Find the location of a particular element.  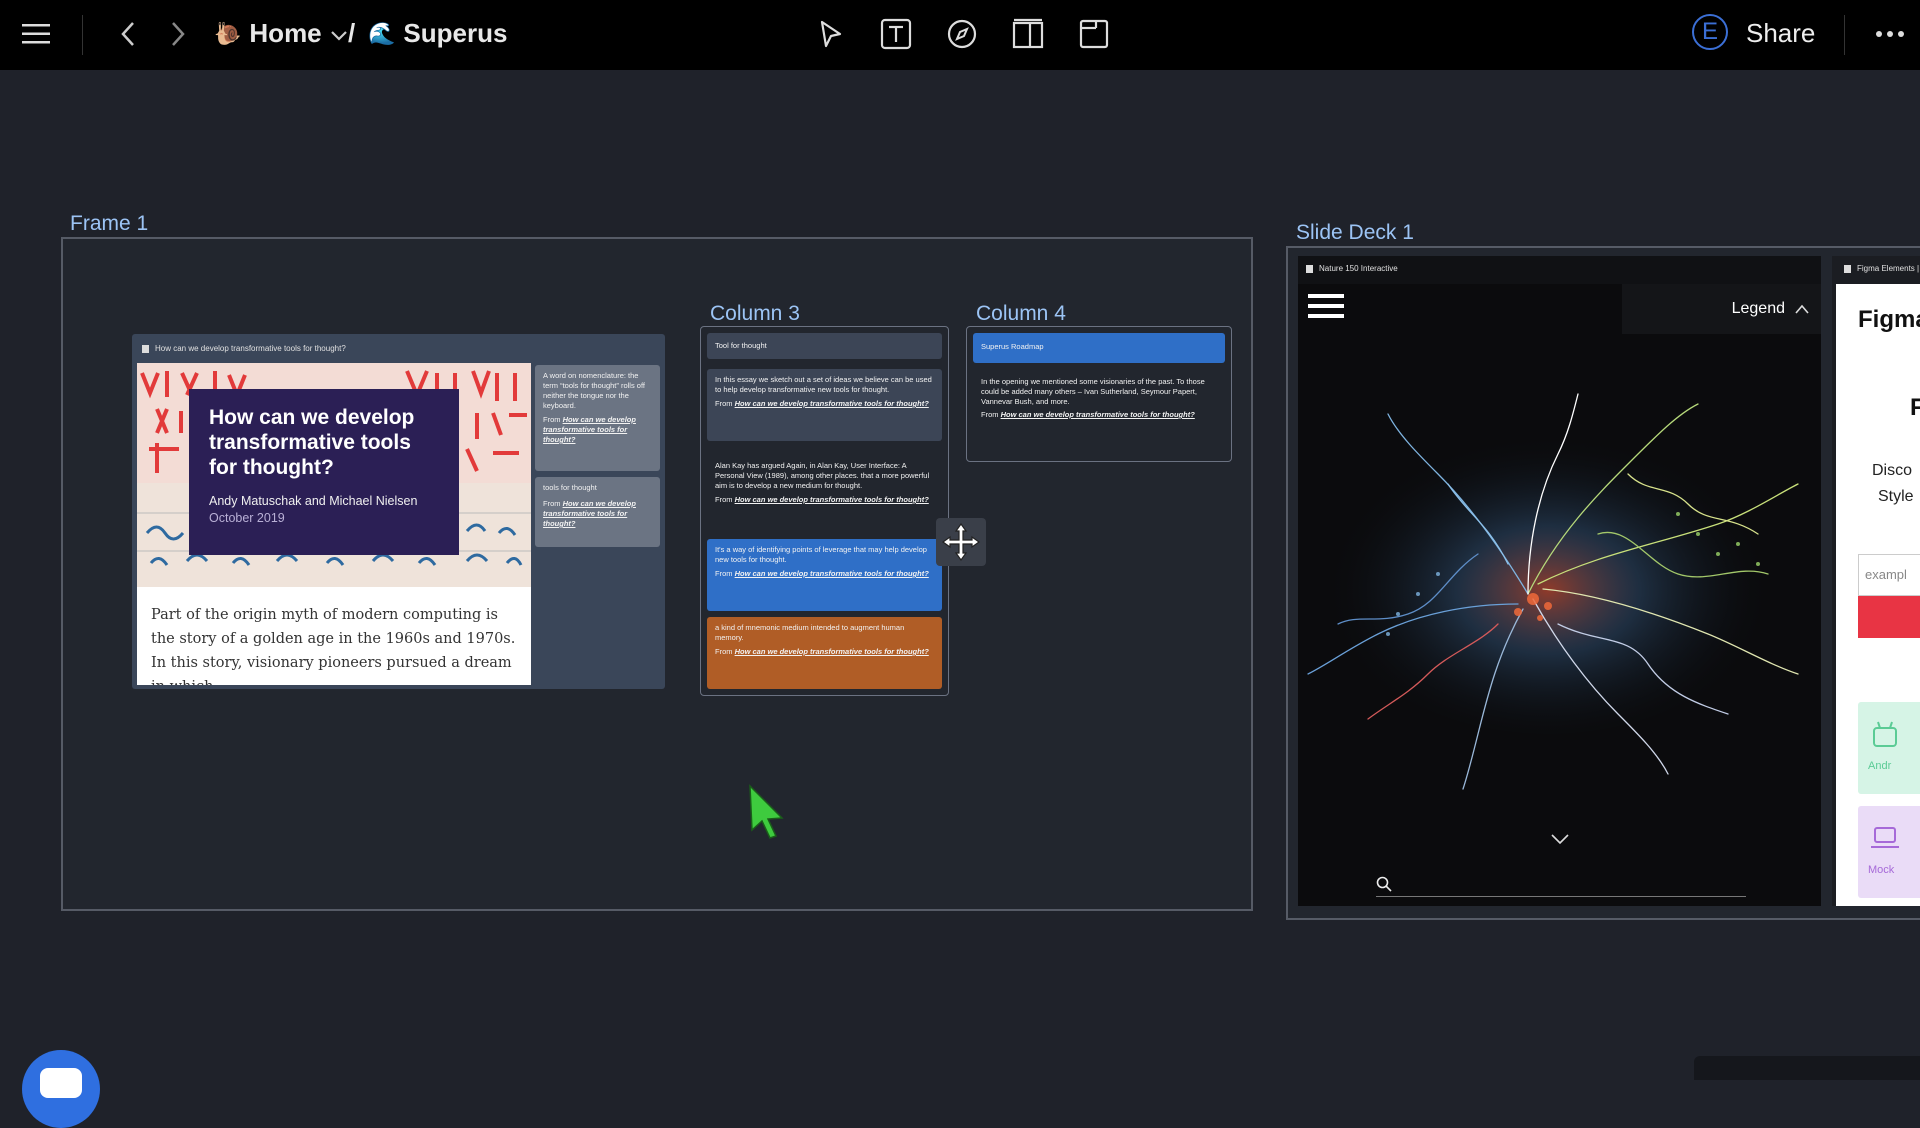

slide-1-tab: Nature 150 Interactive is located at coordinates (1352, 268).